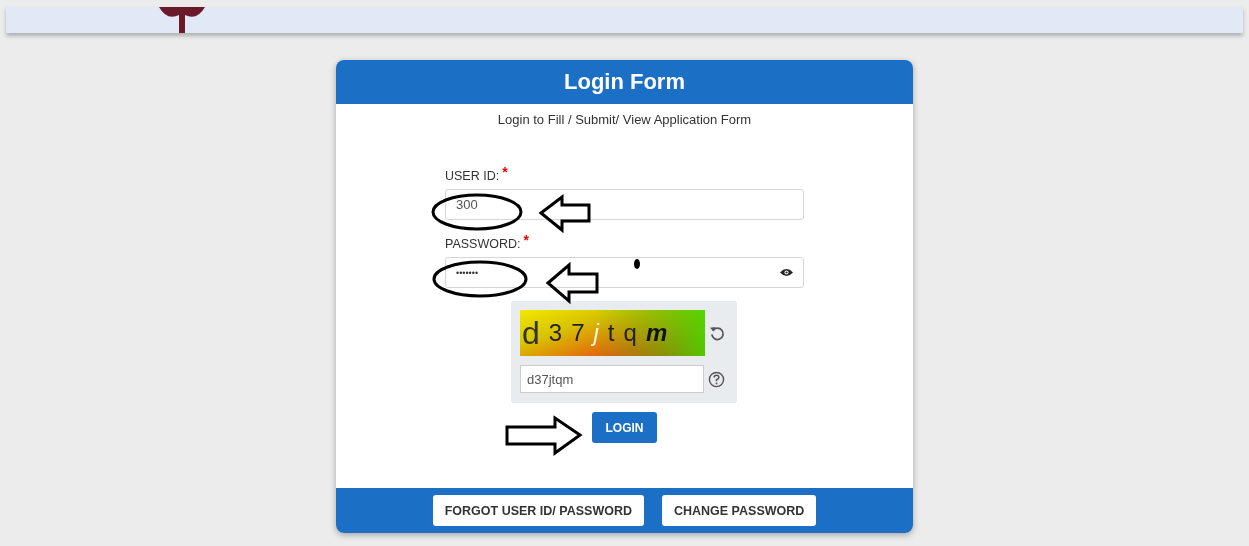  I want to click on eye-icon, so click(786, 272).